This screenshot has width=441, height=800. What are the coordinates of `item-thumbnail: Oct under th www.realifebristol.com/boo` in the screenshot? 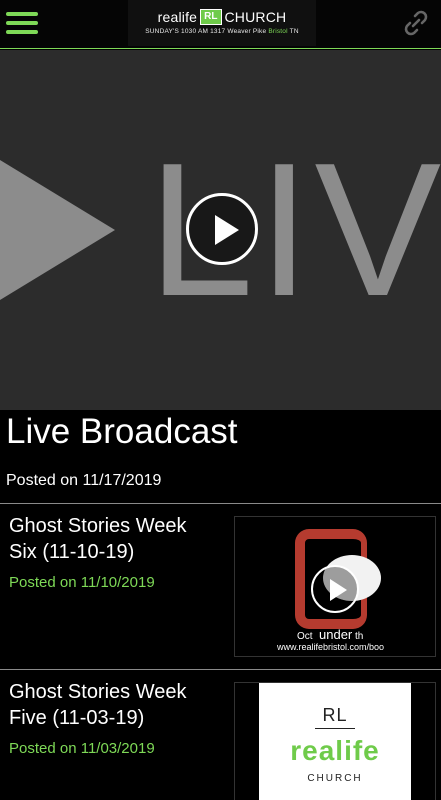 It's located at (335, 586).